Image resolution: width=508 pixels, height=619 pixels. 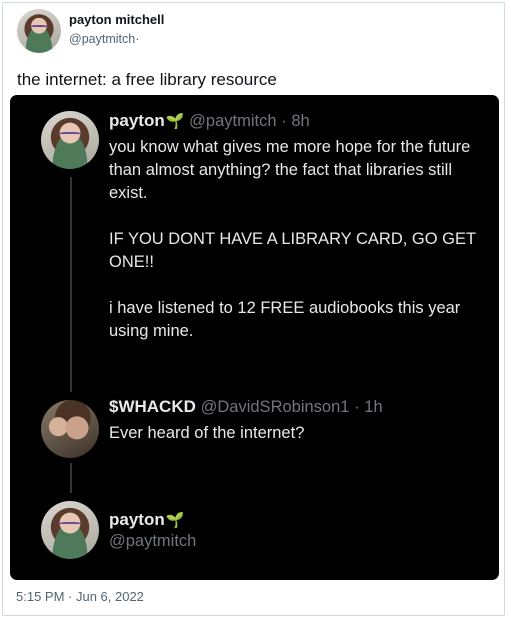 What do you see at coordinates (147, 79) in the screenshot?
I see `tweet-text: the internet: a free library resource` at bounding box center [147, 79].